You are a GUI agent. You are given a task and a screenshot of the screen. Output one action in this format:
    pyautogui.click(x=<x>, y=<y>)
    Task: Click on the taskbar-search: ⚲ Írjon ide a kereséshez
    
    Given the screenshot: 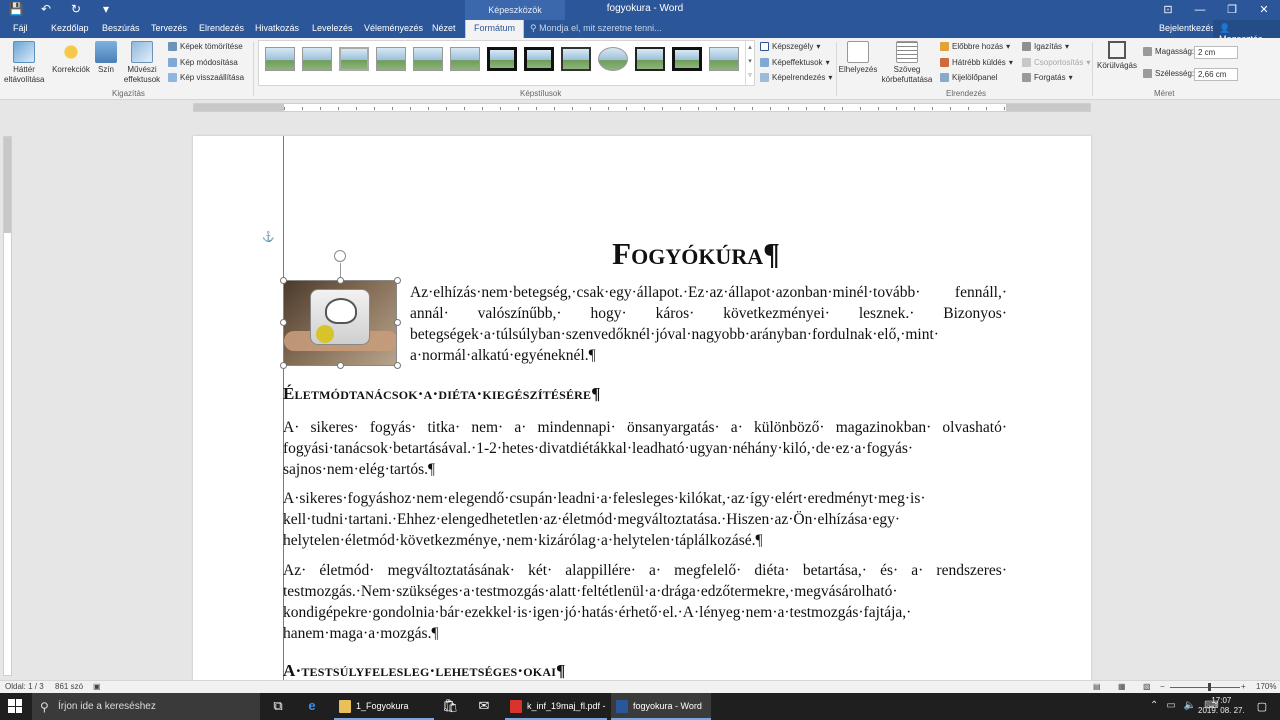 What is the action you would take?
    pyautogui.click(x=146, y=706)
    